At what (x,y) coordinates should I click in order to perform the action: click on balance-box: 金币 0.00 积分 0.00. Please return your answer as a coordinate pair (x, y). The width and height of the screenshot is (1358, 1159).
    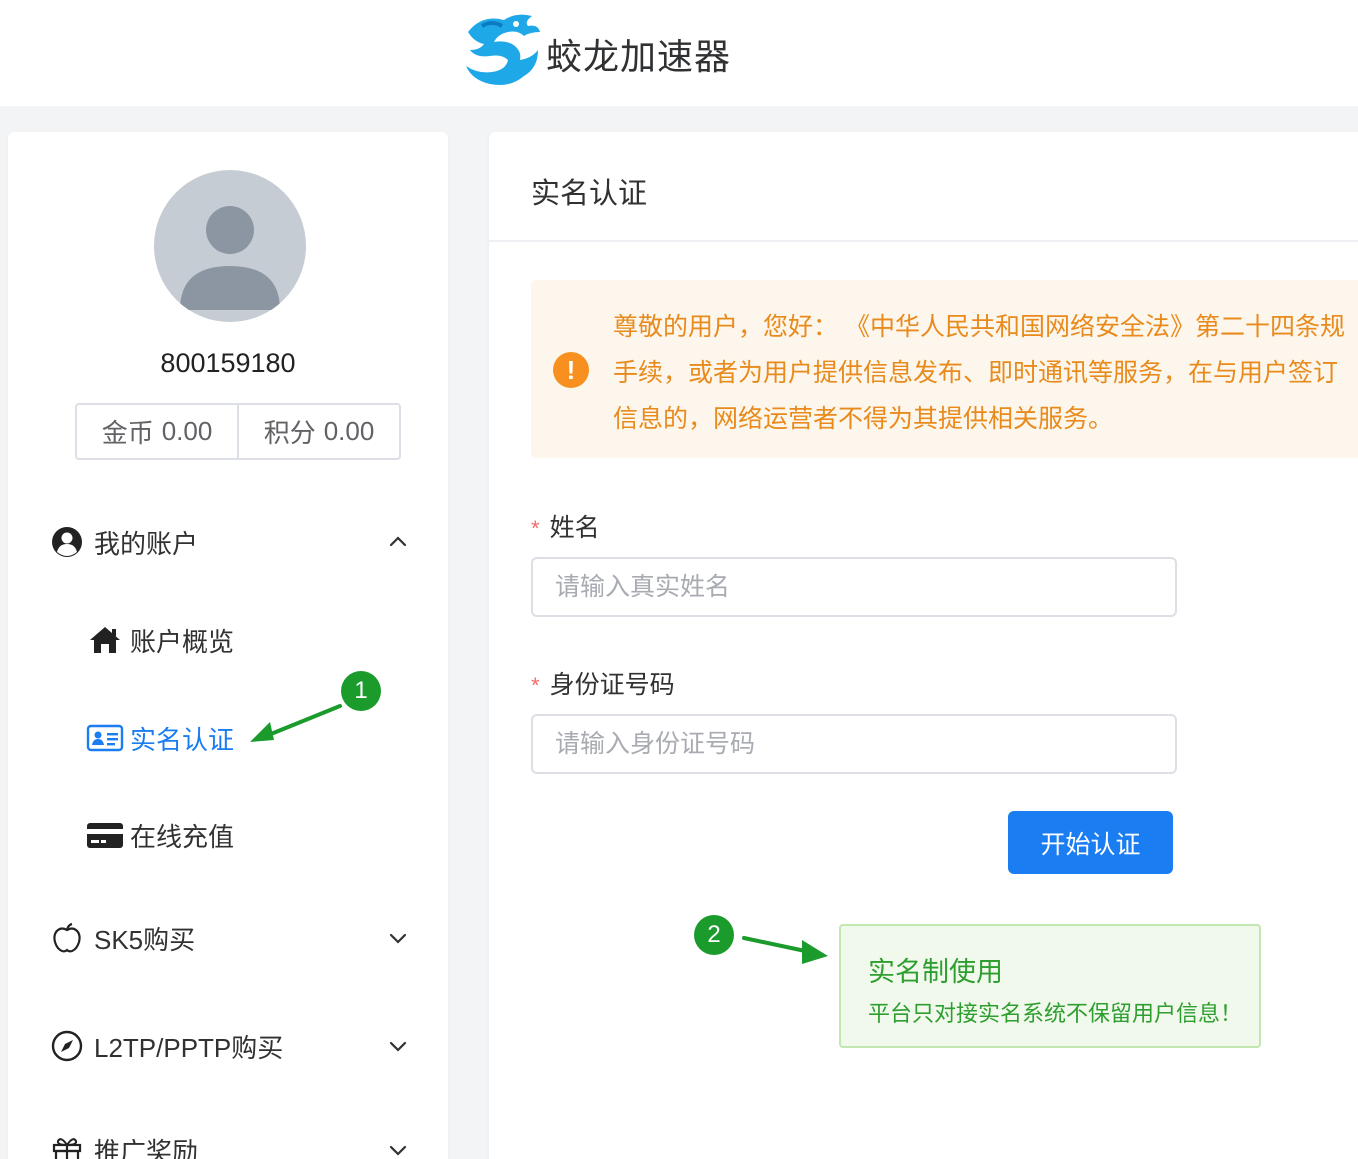
    Looking at the image, I should click on (238, 431).